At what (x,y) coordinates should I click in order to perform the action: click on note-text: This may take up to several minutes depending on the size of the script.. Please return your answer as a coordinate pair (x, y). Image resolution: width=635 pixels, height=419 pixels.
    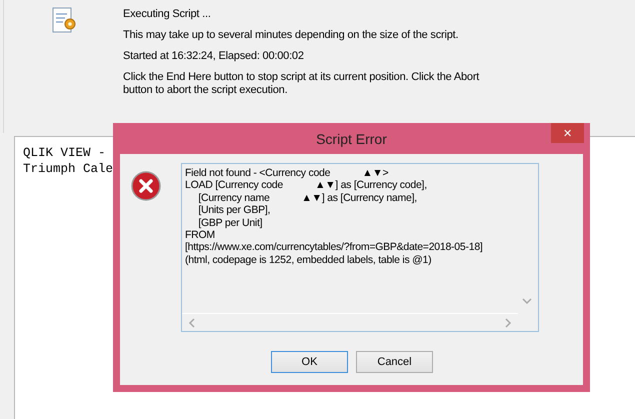
    Looking at the image, I should click on (291, 35).